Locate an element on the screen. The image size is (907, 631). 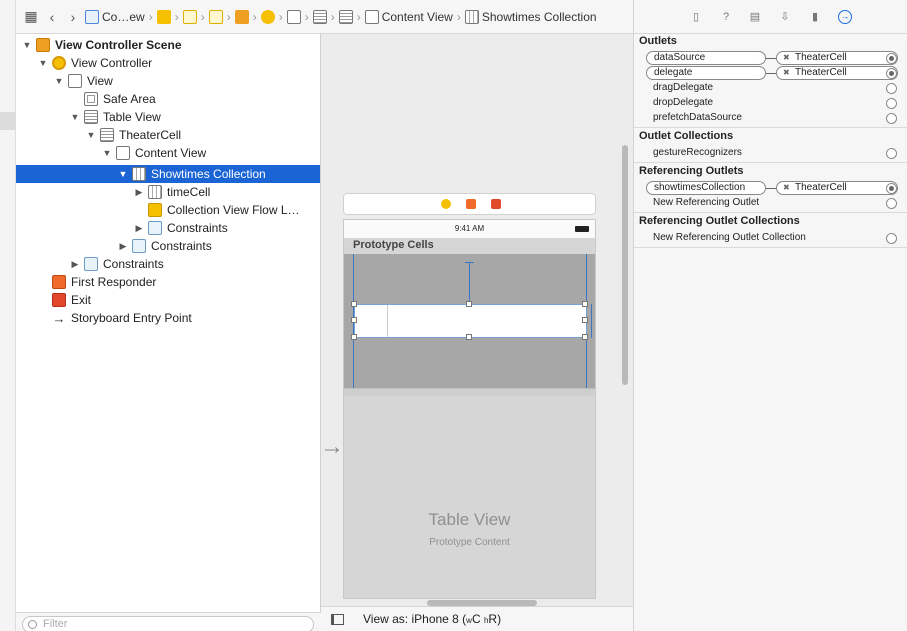
forward-chevron-icon: › is located at coordinates (73, 17).